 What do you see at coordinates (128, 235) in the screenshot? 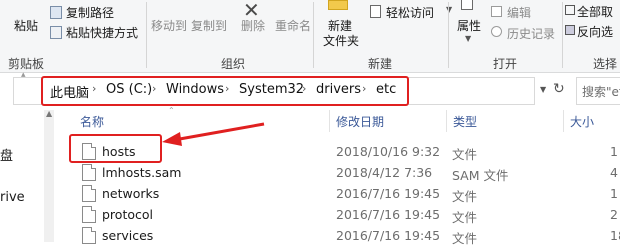
I see `file-name: services` at bounding box center [128, 235].